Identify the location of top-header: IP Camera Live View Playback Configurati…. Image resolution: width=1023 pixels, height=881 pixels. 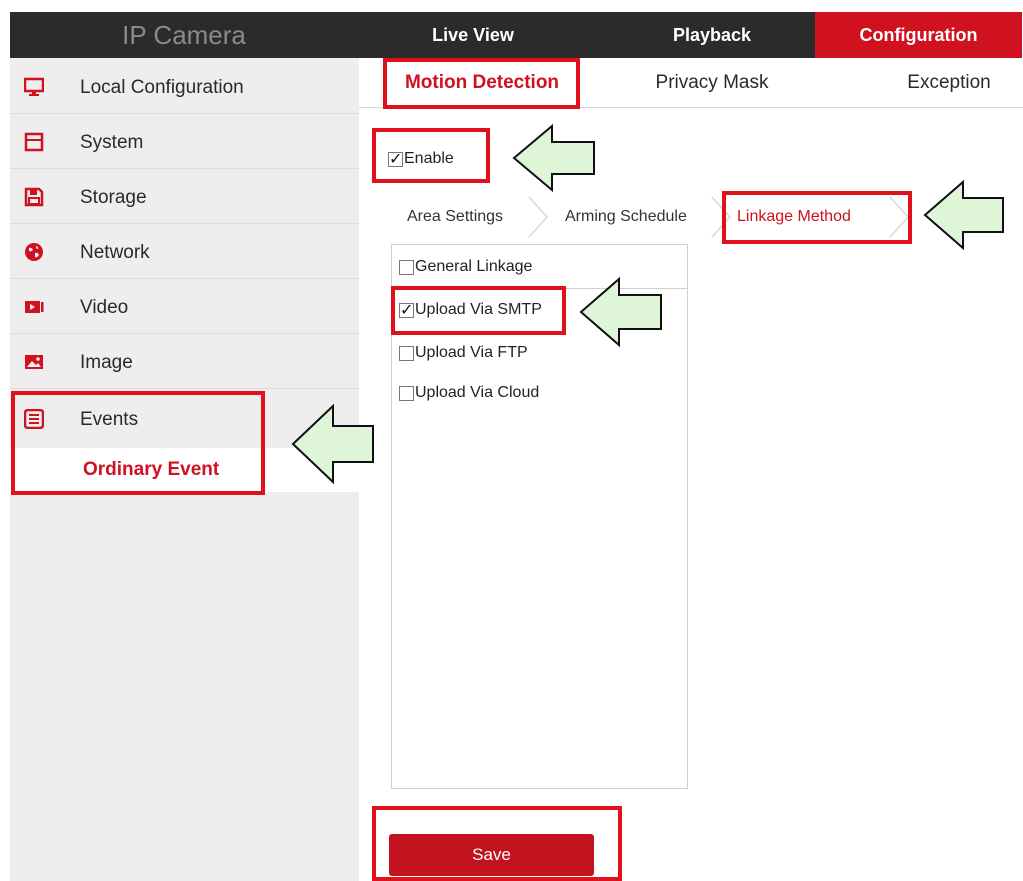
(516, 35).